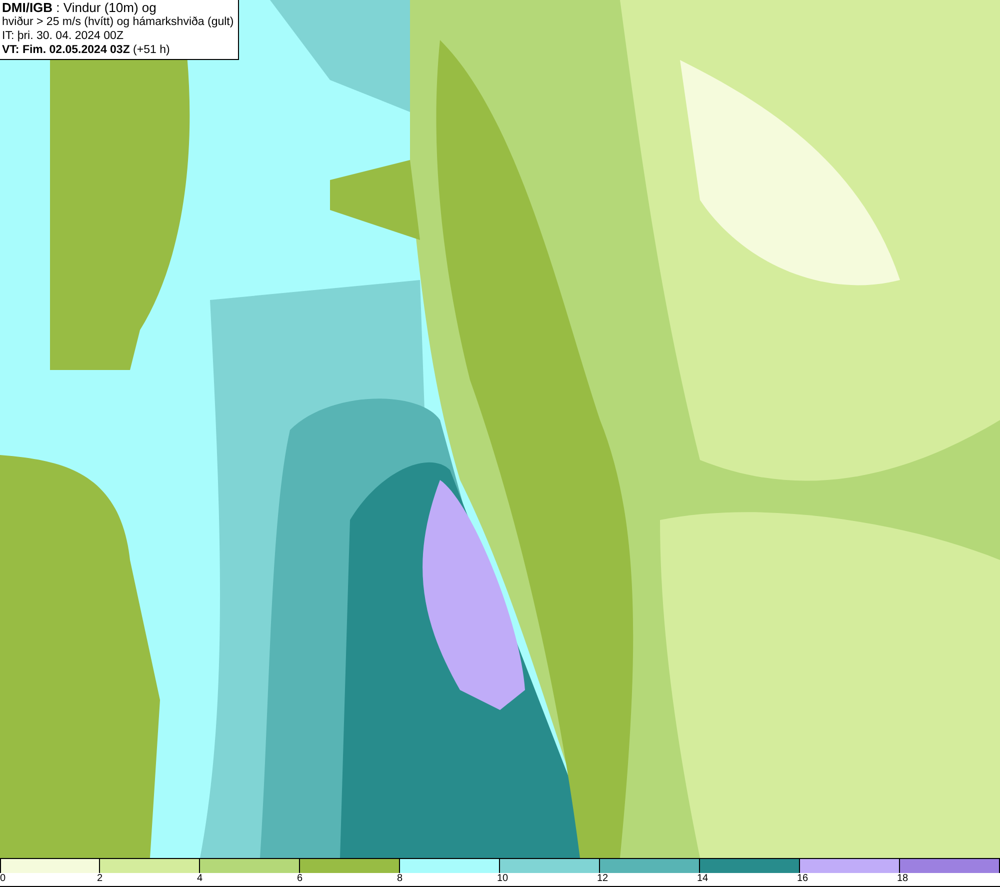  I want to click on legend-label: 2, so click(100, 879).